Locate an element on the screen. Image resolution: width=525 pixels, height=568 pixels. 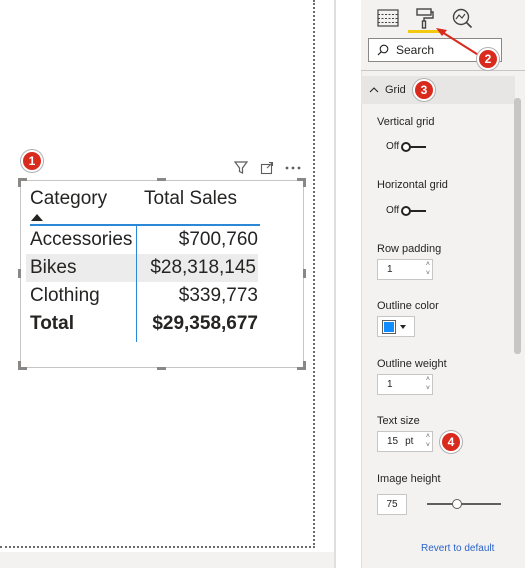
callout-badge-3: 3 is located at coordinates (424, 90).